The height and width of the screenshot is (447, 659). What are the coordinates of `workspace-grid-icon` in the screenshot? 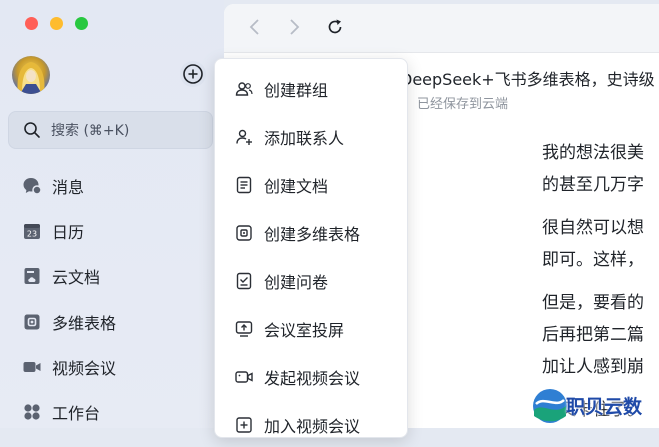 It's located at (32, 412).